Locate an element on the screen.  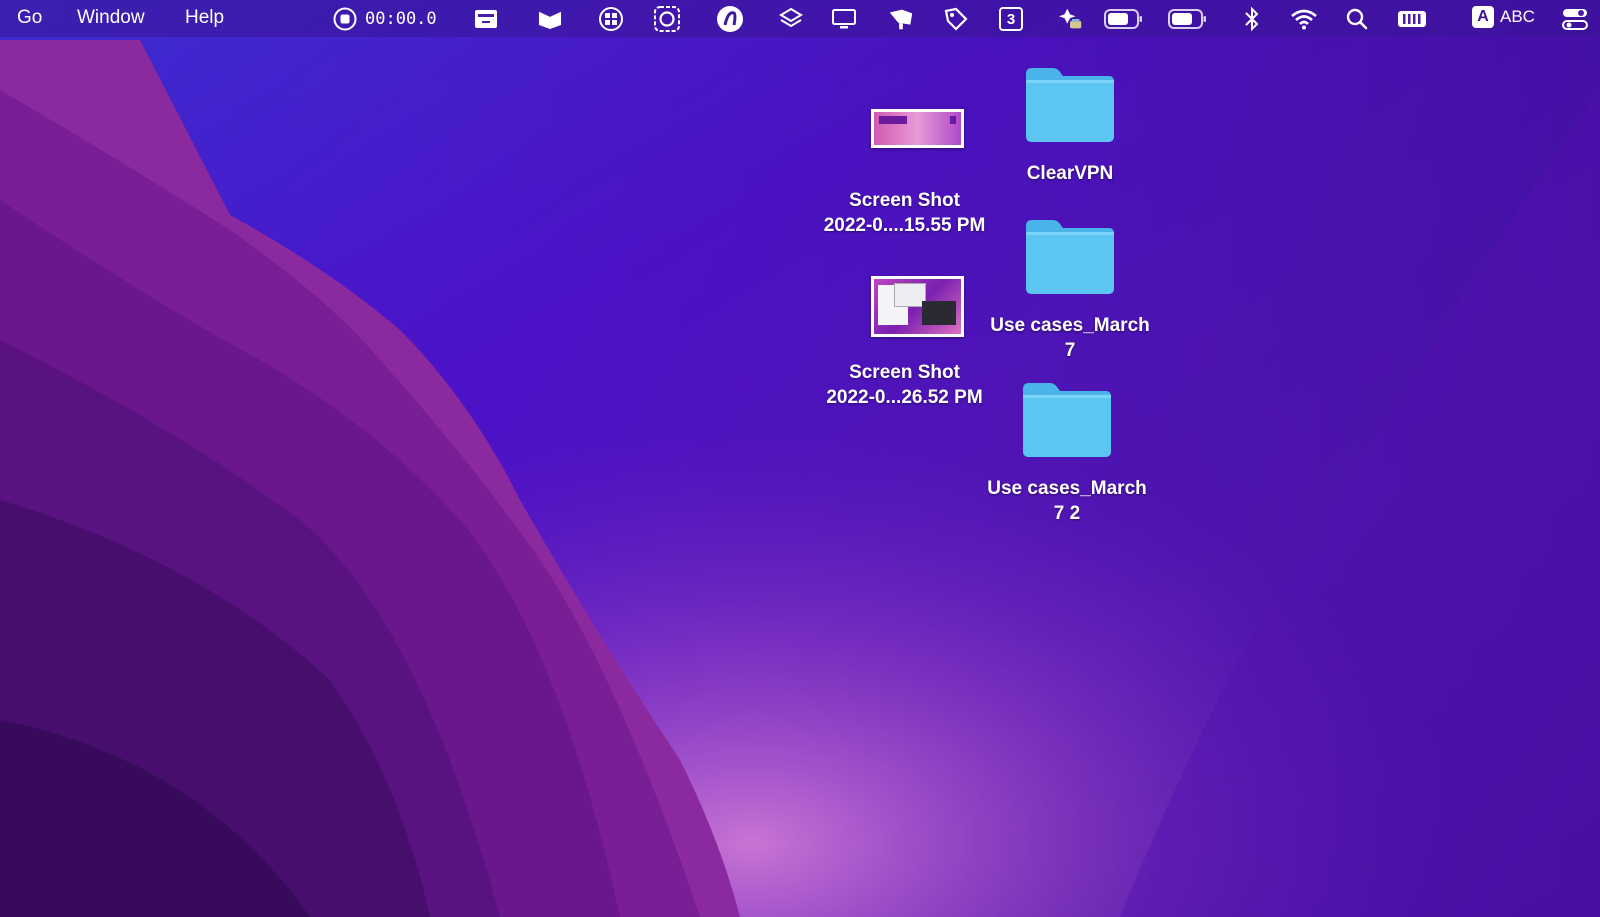
cleaner-sparkle-icon is located at coordinates (1071, 19).